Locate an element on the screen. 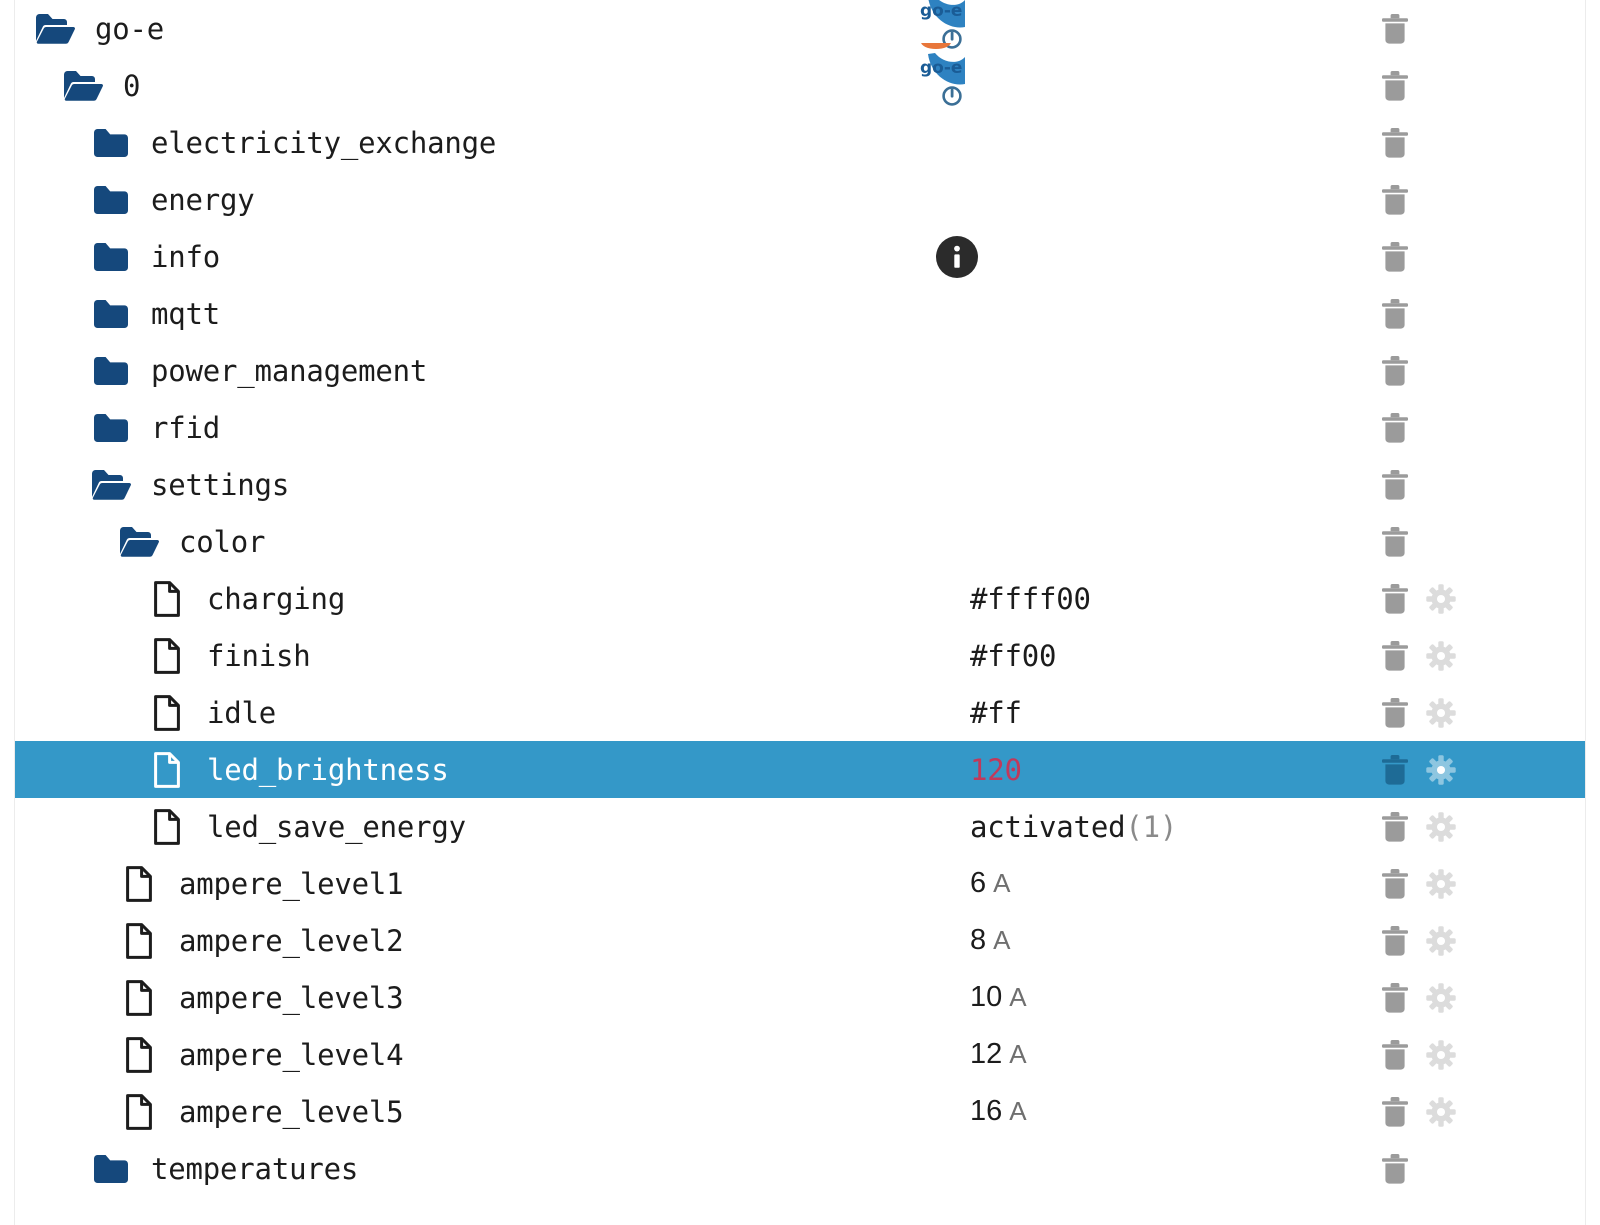 Image resolution: width=1600 pixels, height=1225 pixels. tree-row-info: info is located at coordinates (800, 256).